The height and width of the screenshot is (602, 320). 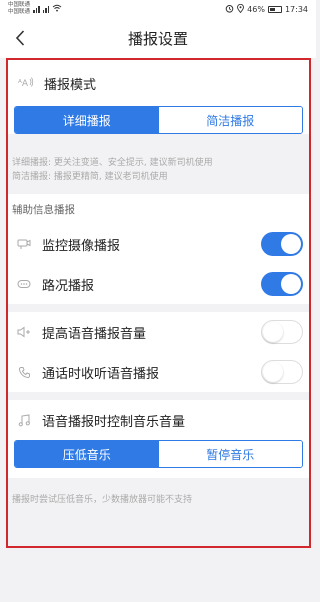 What do you see at coordinates (112, 163) in the screenshot?
I see `hint-detailed: 详细播报: 更关注变道、安全提示, 建议新司机使用` at bounding box center [112, 163].